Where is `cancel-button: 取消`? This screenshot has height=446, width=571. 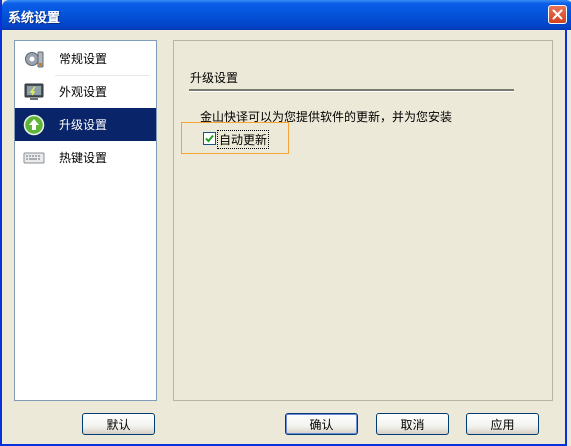
cancel-button: 取消 is located at coordinates (412, 424).